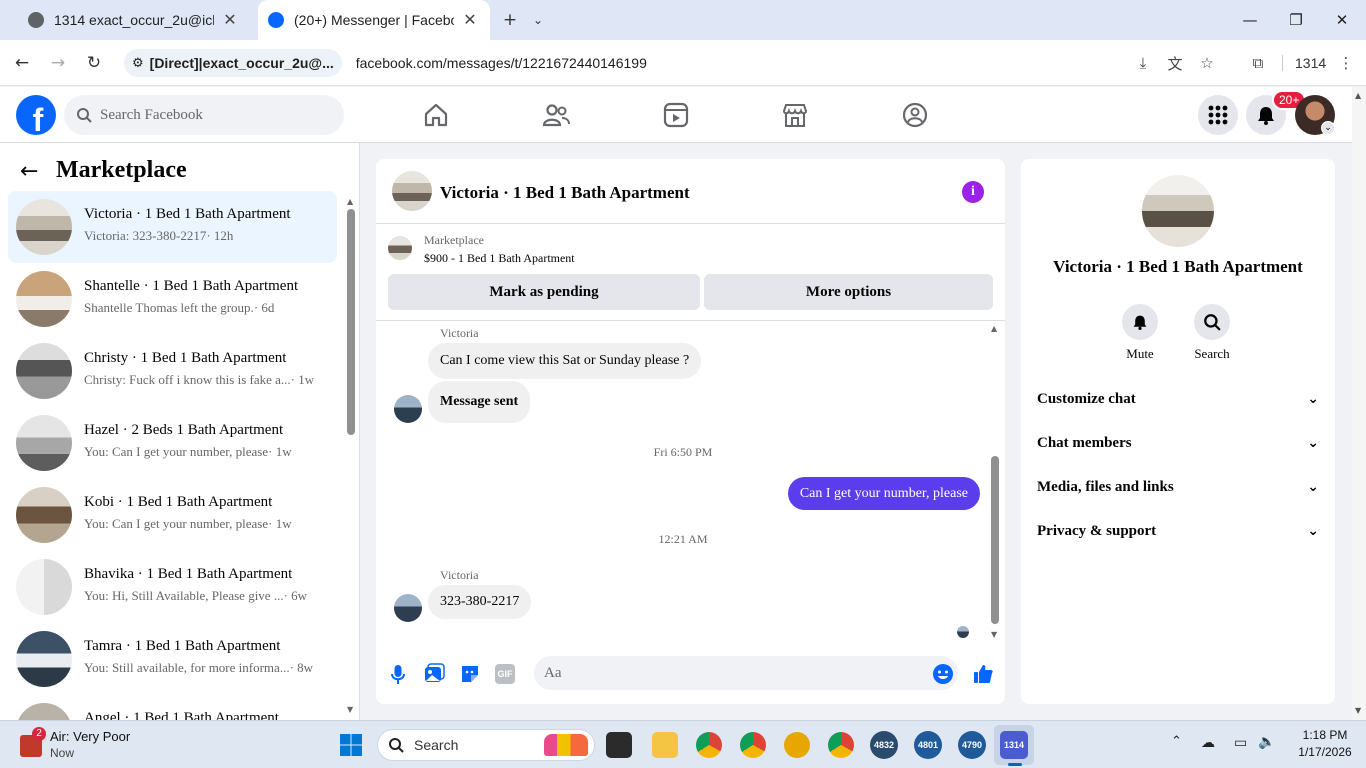 This screenshot has height=768, width=1366. Describe the element at coordinates (36, 115) in the screenshot. I see `facebook-logo: f` at that location.